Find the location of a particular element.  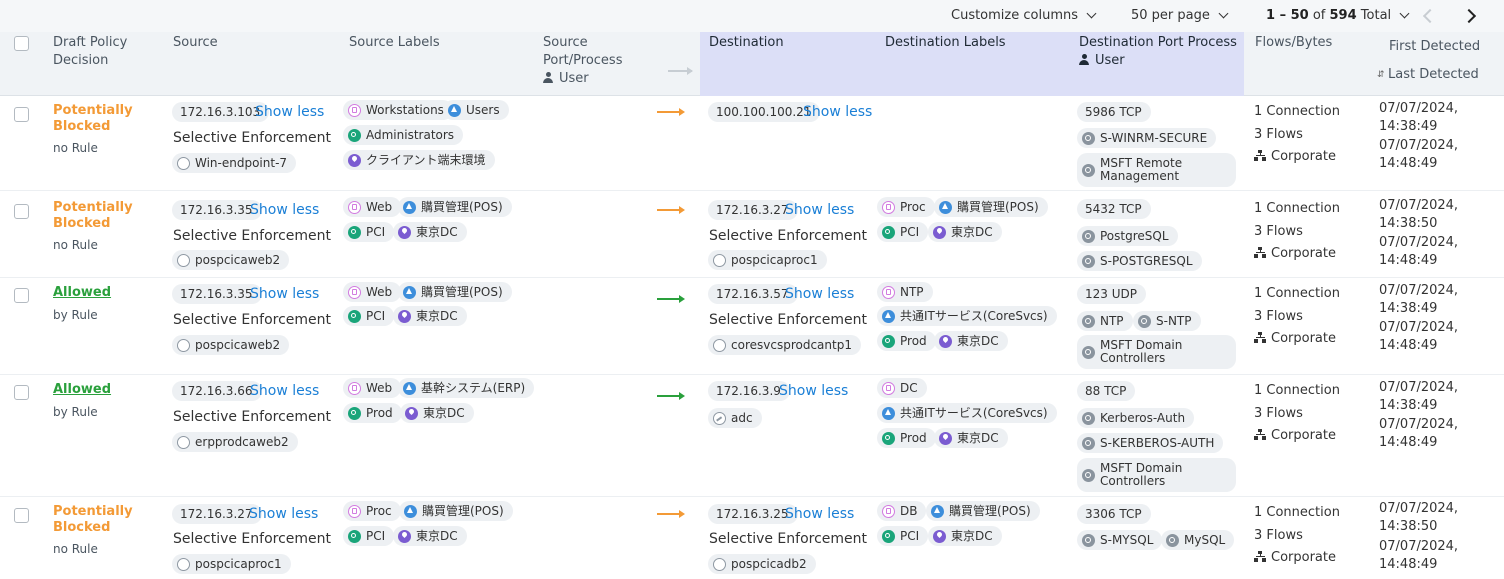

column-header-flows-bytes: Flows/Bytes is located at coordinates (1293, 43).